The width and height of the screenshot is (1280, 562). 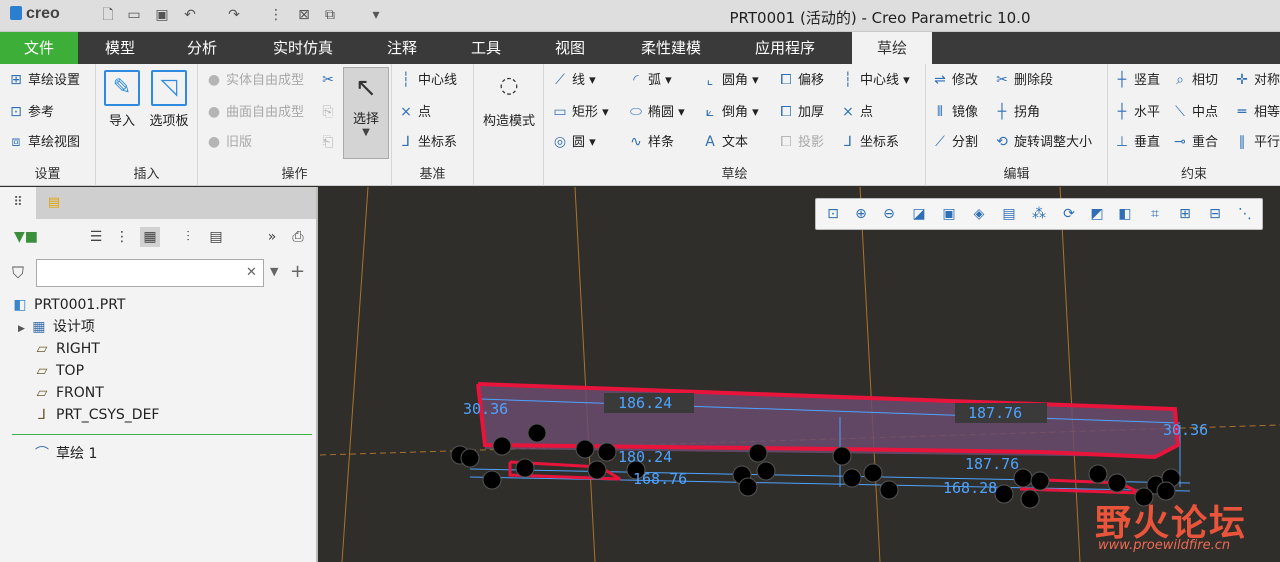 What do you see at coordinates (1125, 214) in the screenshot?
I see `sketch-view-icon: ◧` at bounding box center [1125, 214].